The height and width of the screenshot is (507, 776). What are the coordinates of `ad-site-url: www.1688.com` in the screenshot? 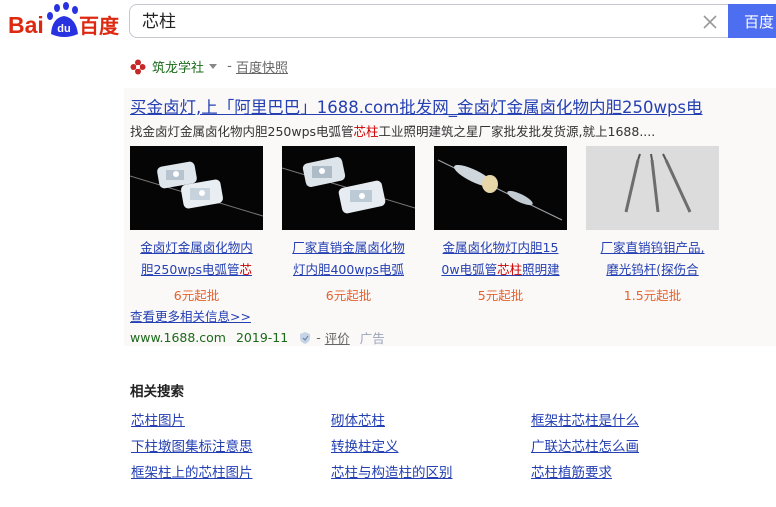 It's located at (178, 337).